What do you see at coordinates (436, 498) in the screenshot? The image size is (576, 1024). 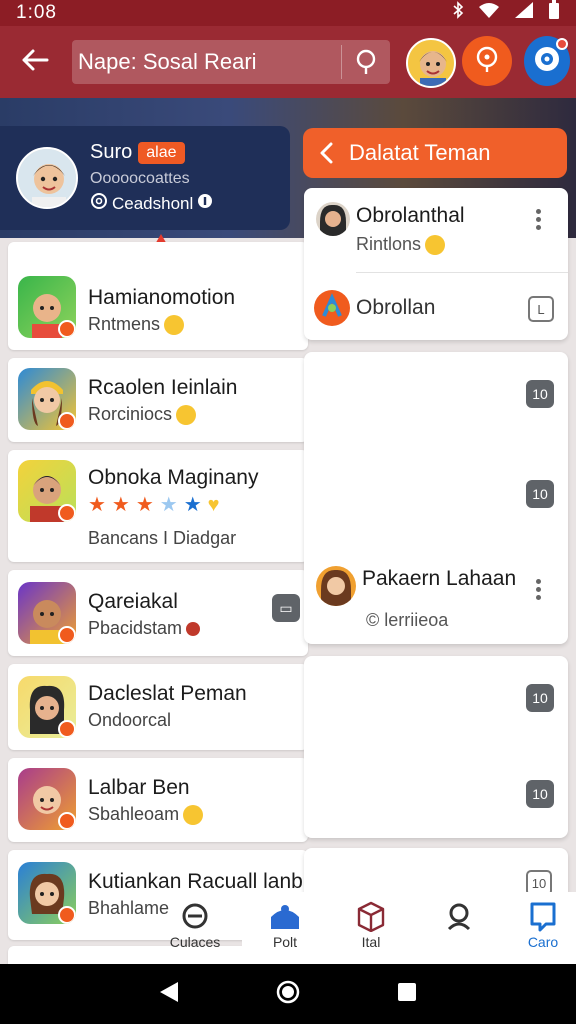 I see `drawer-card: 10 10 Pakaern Lahaan © lerriieoa` at bounding box center [436, 498].